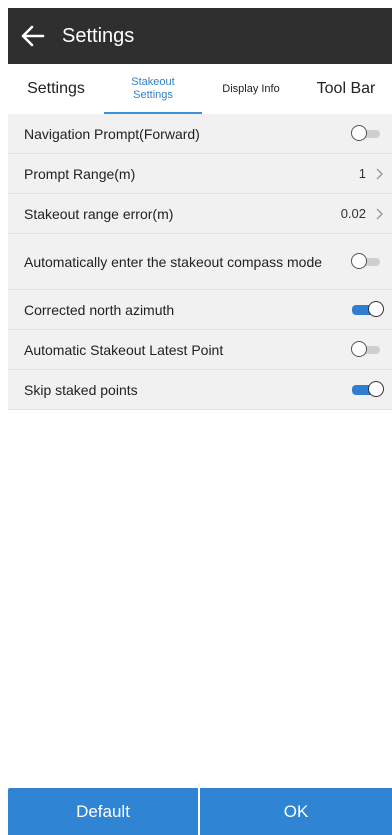  I want to click on setting-row-corrected-north-azimuth: Corrected north azimuth, so click(200, 310).